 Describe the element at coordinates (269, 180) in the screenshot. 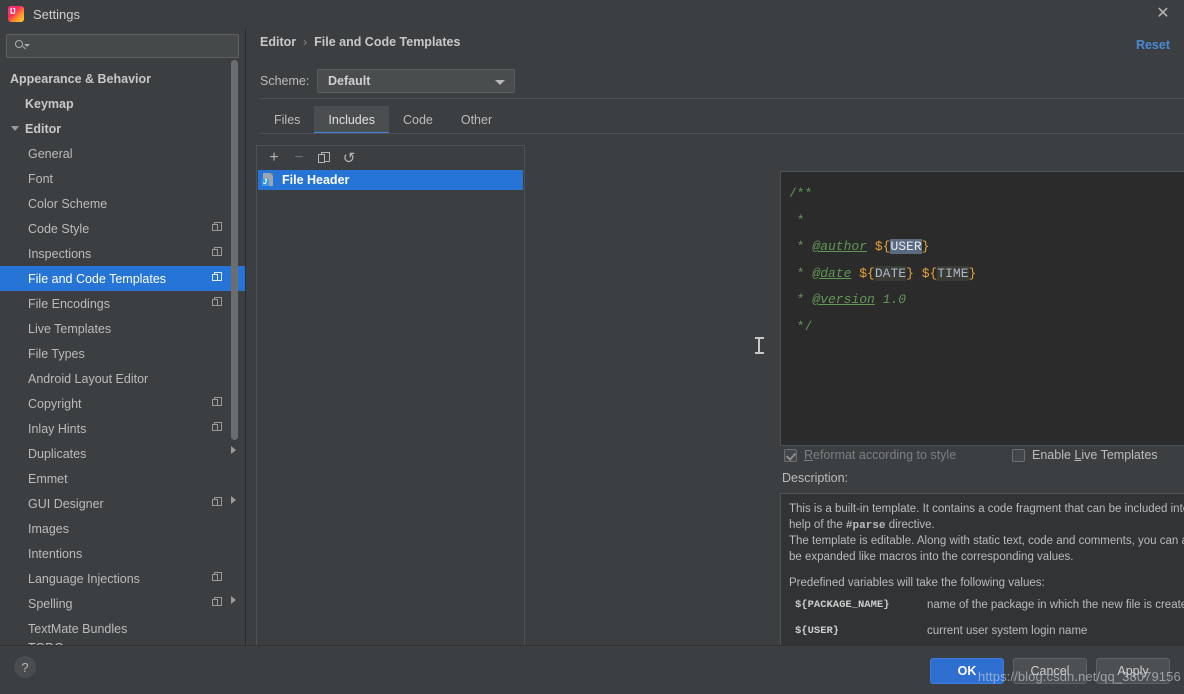

I see `java-file-icon: J` at that location.